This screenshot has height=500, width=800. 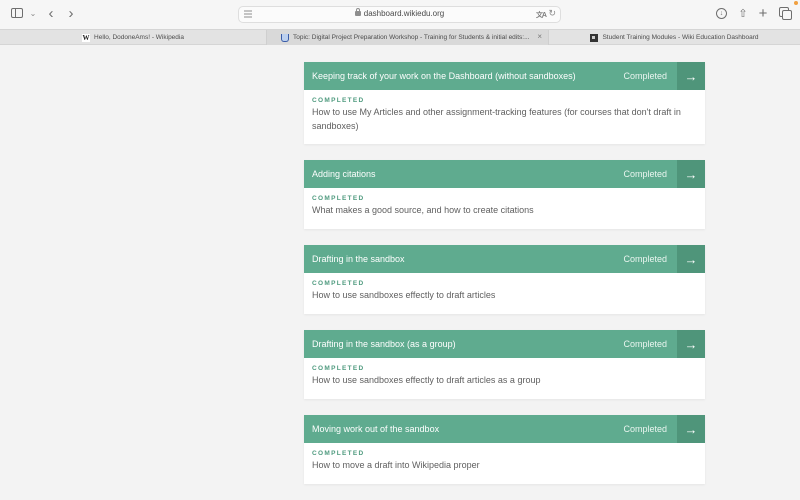 I want to click on sidebar-toggle-icon, so click(x=17, y=13).